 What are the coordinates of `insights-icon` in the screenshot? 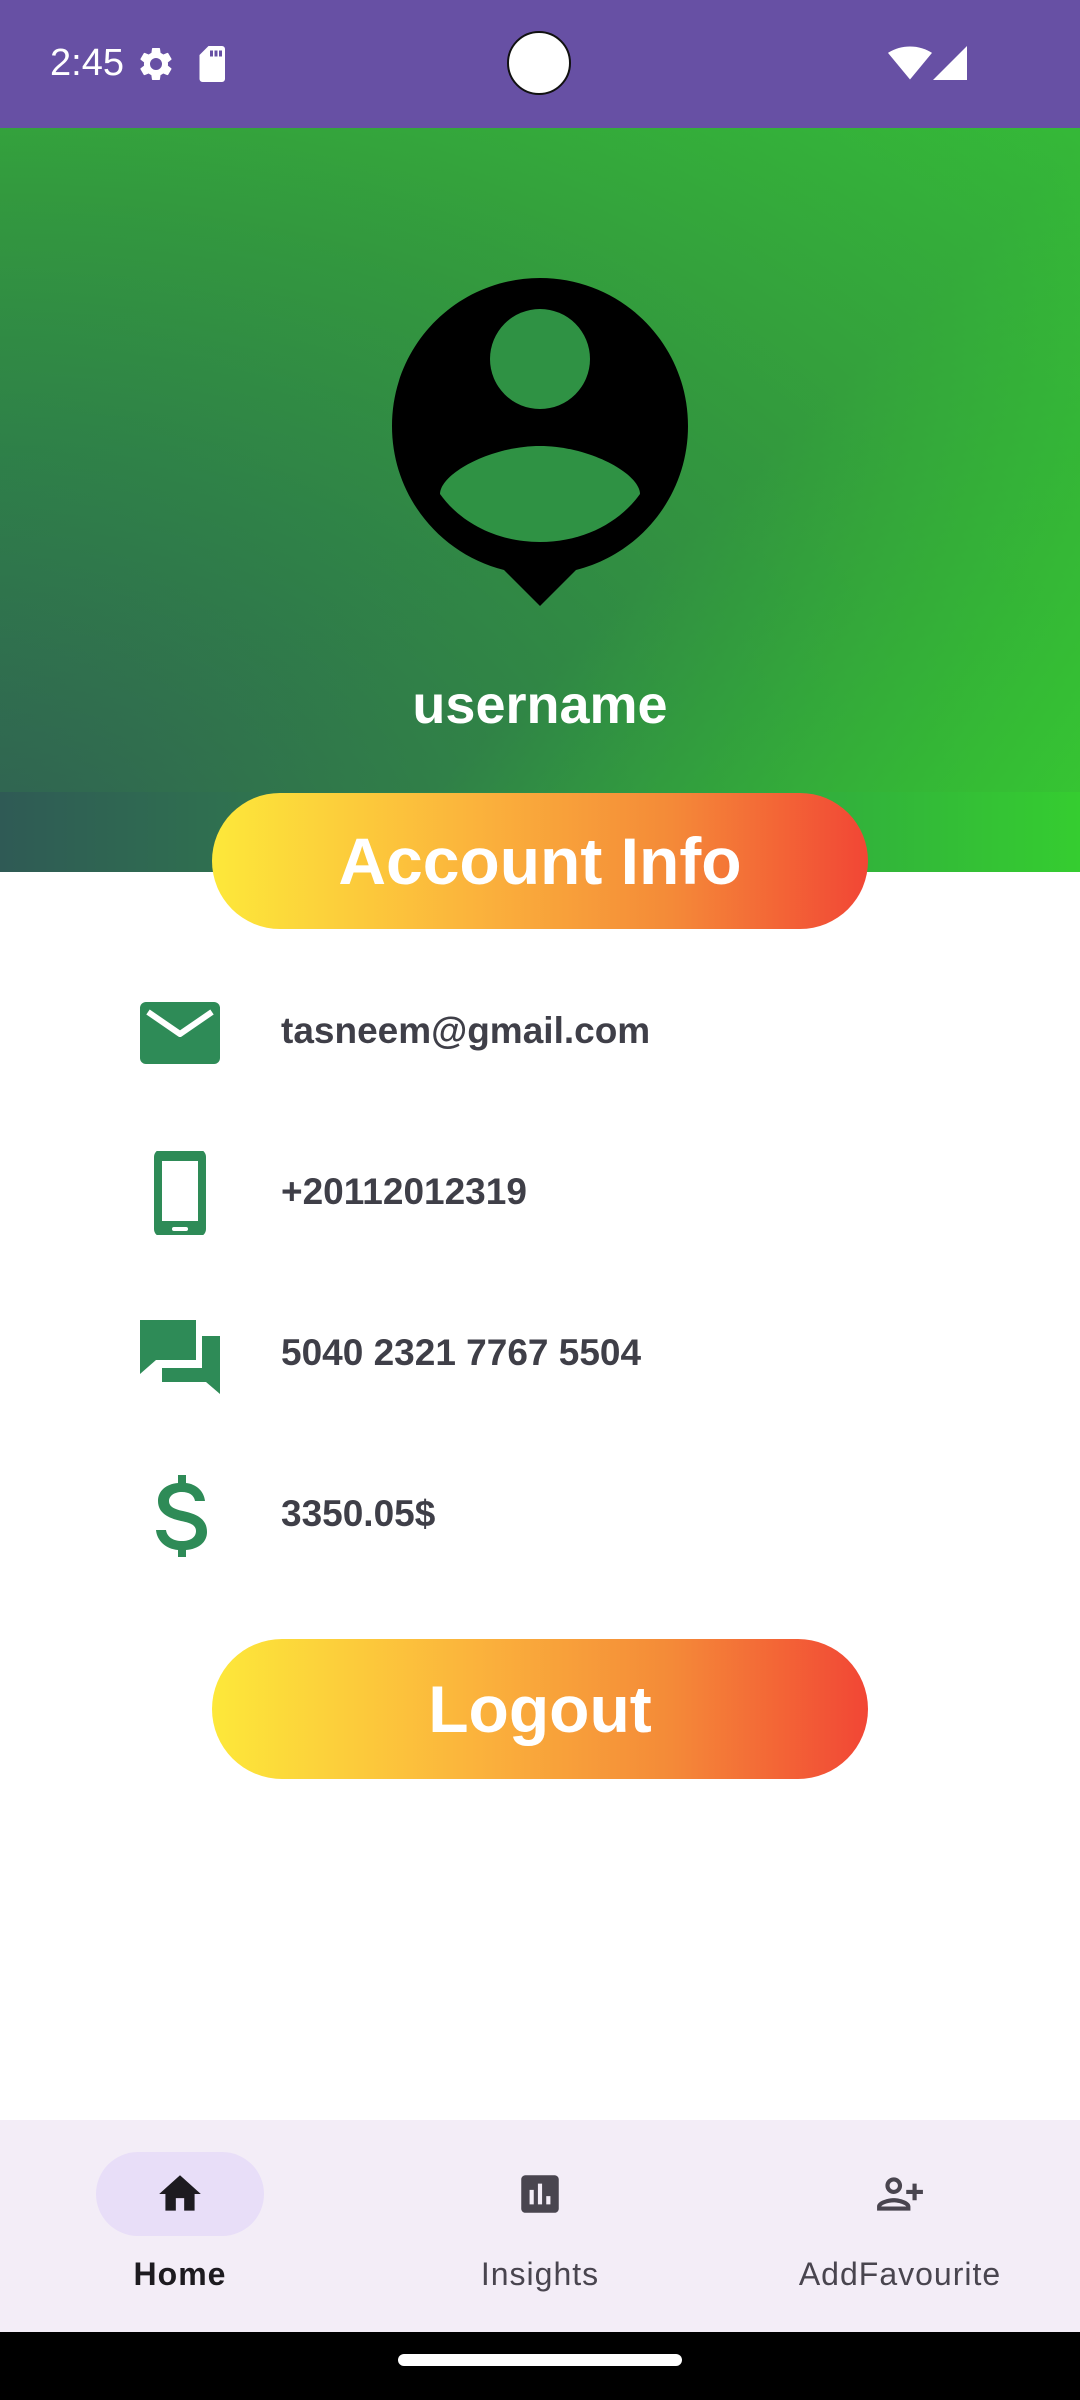 It's located at (540, 2194).